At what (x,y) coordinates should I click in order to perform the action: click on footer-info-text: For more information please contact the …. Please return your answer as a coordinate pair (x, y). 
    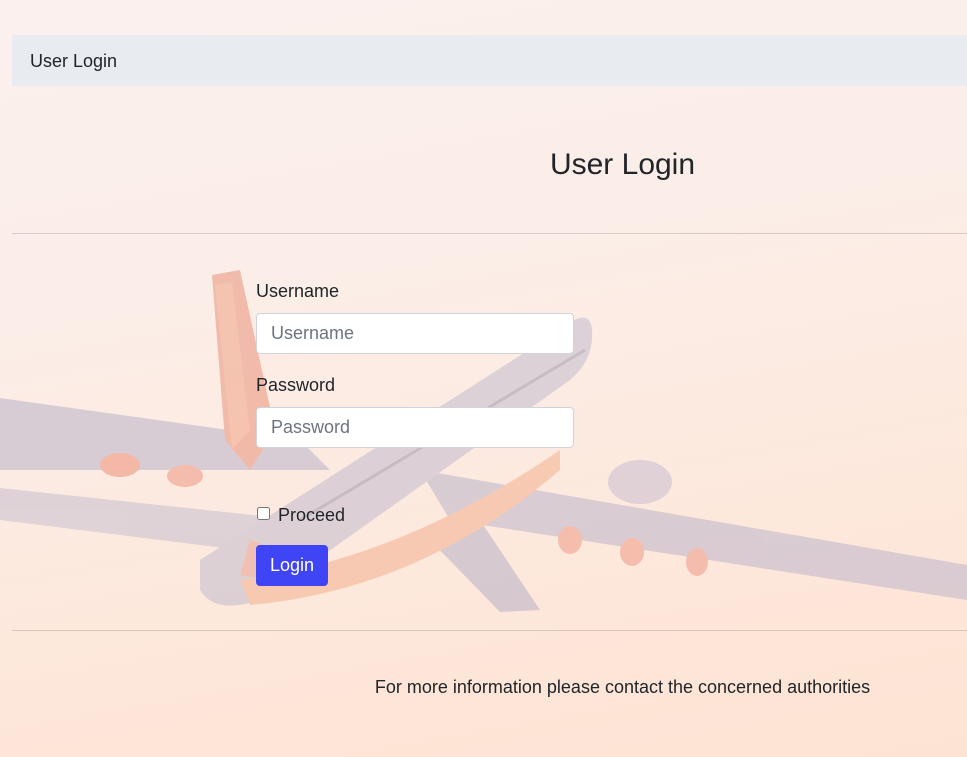
    Looking at the image, I should click on (622, 687).